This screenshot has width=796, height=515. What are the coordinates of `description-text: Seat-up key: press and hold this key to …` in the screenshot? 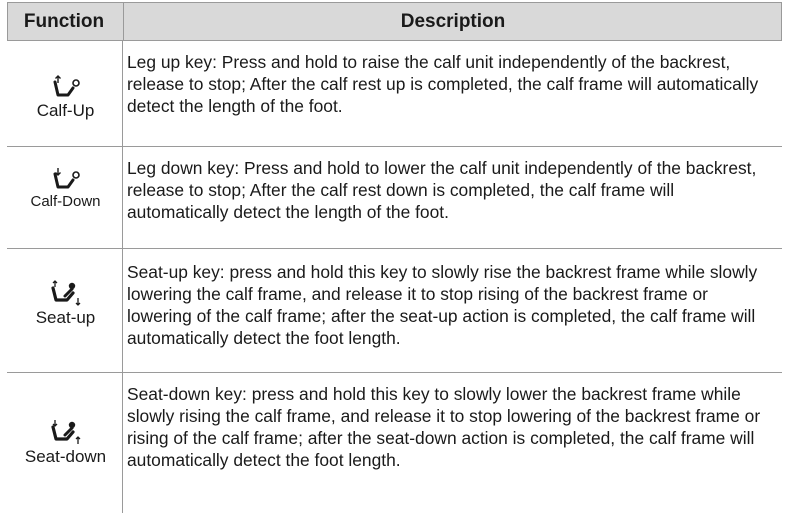 It's located at (442, 305).